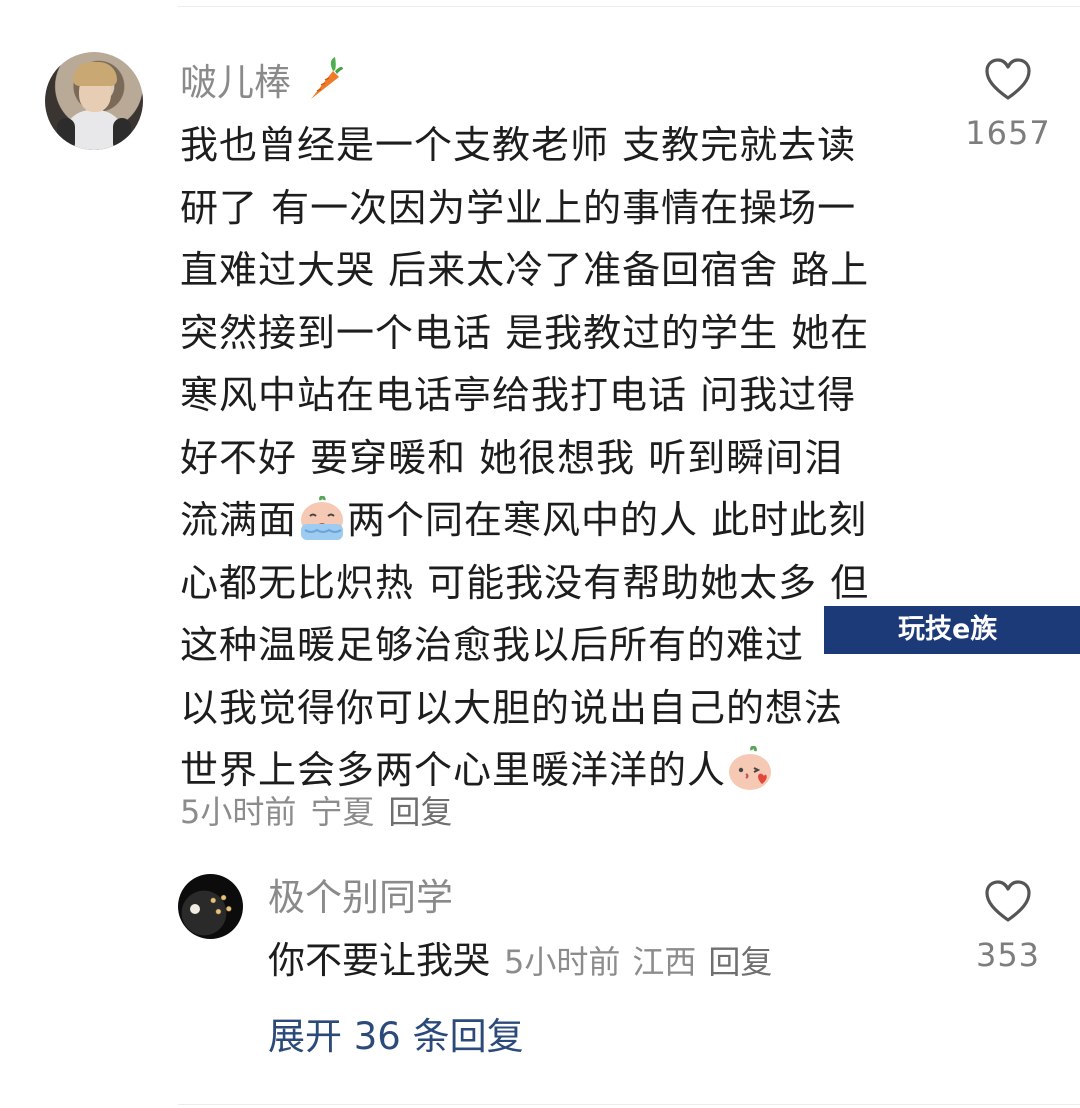  Describe the element at coordinates (525, 582) in the screenshot. I see `comment-line: 心都无比炽热 可能我没有帮助她太多 但` at that location.